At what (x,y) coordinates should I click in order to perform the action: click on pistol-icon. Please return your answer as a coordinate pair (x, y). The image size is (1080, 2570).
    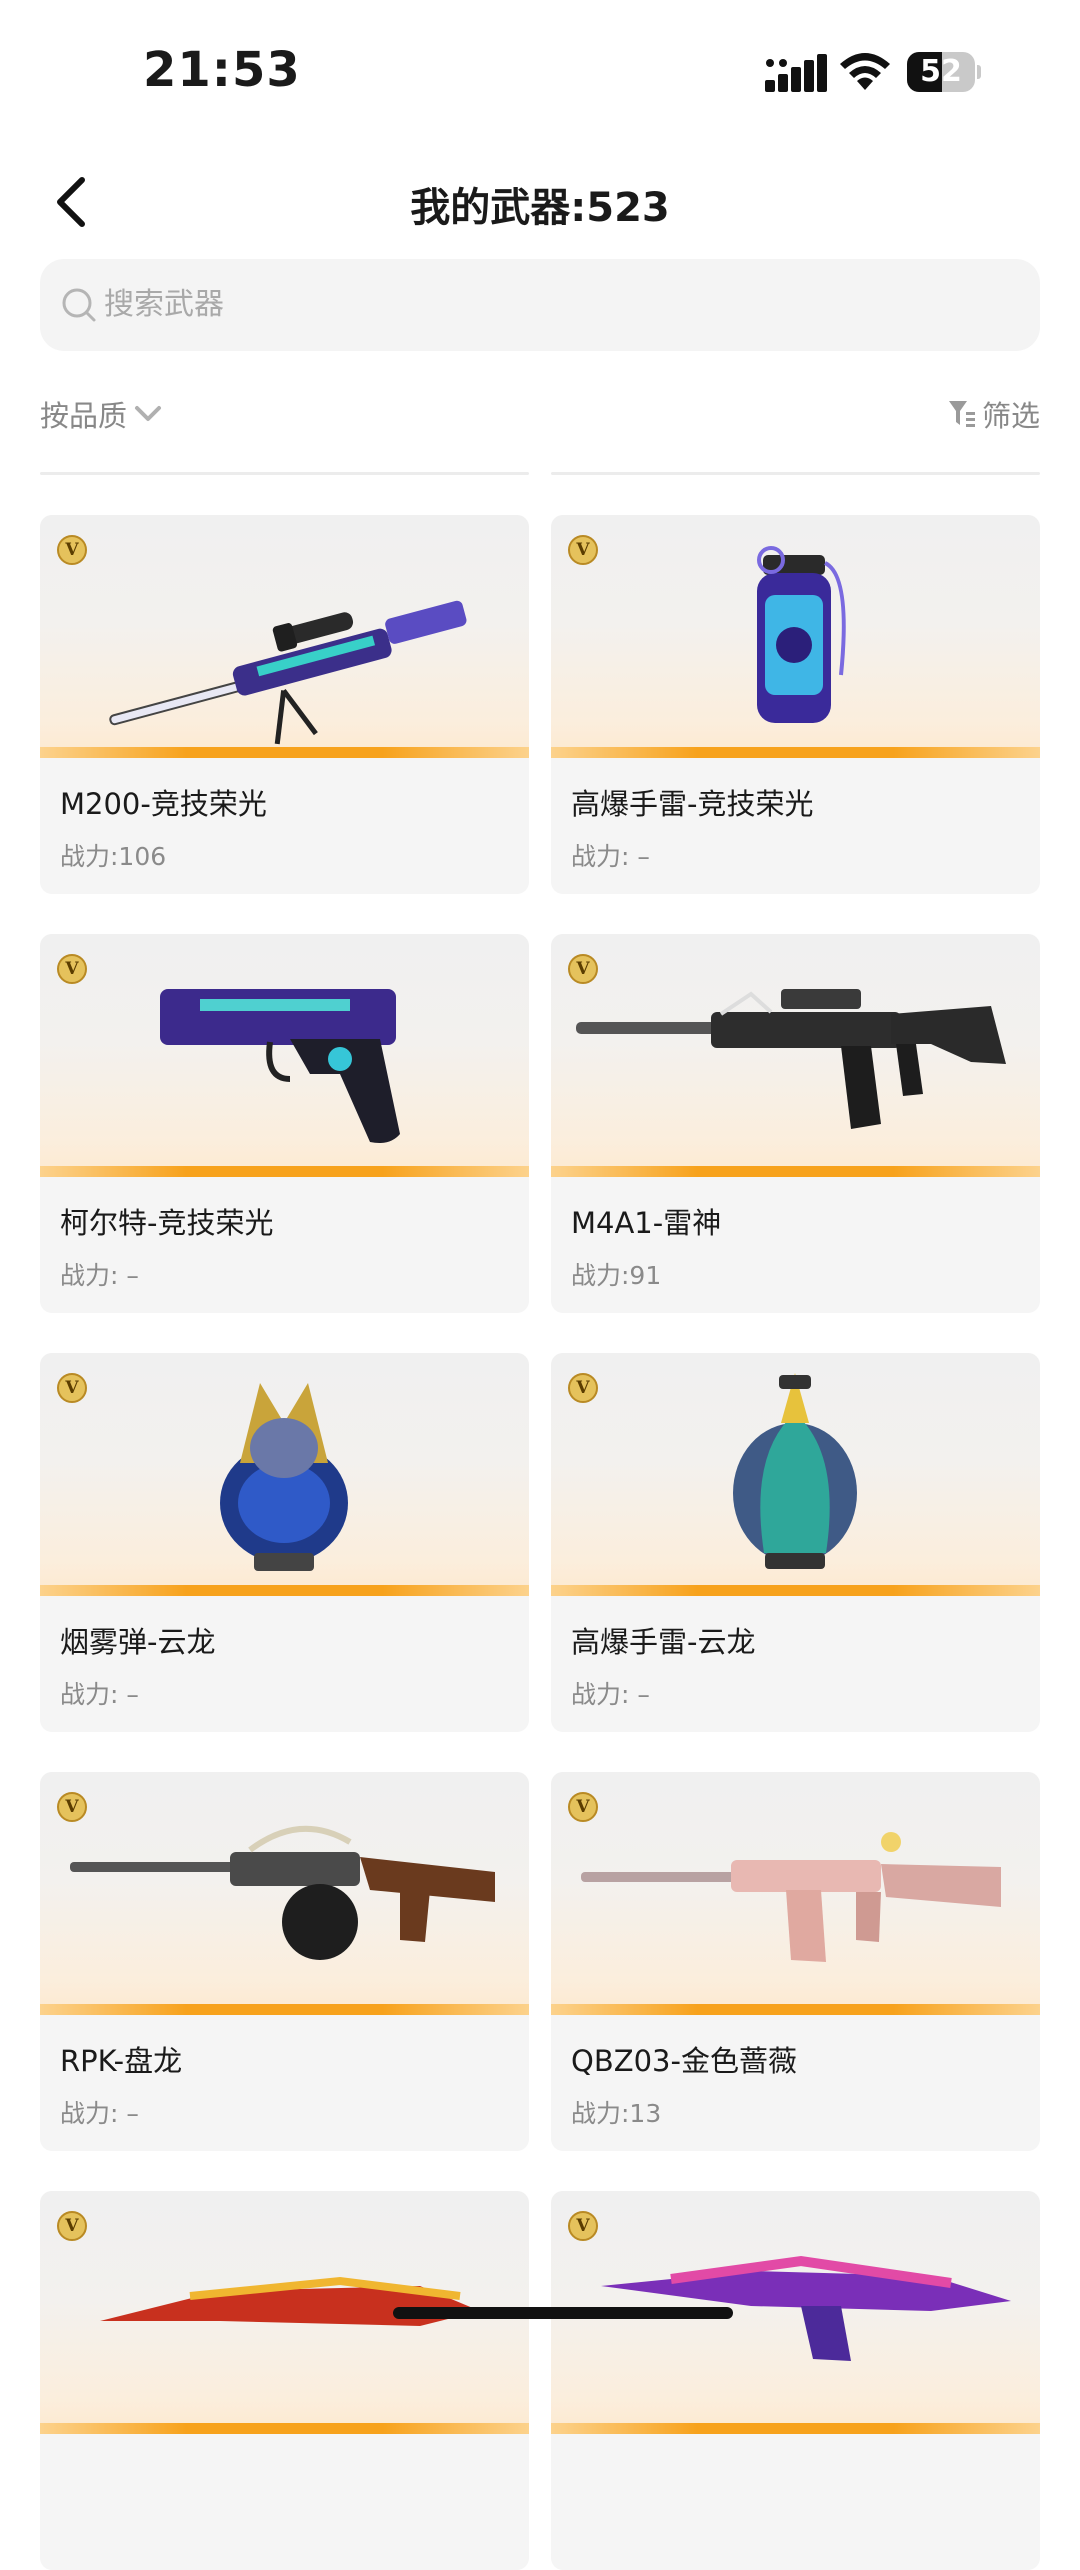
    Looking at the image, I should click on (280, 1066).